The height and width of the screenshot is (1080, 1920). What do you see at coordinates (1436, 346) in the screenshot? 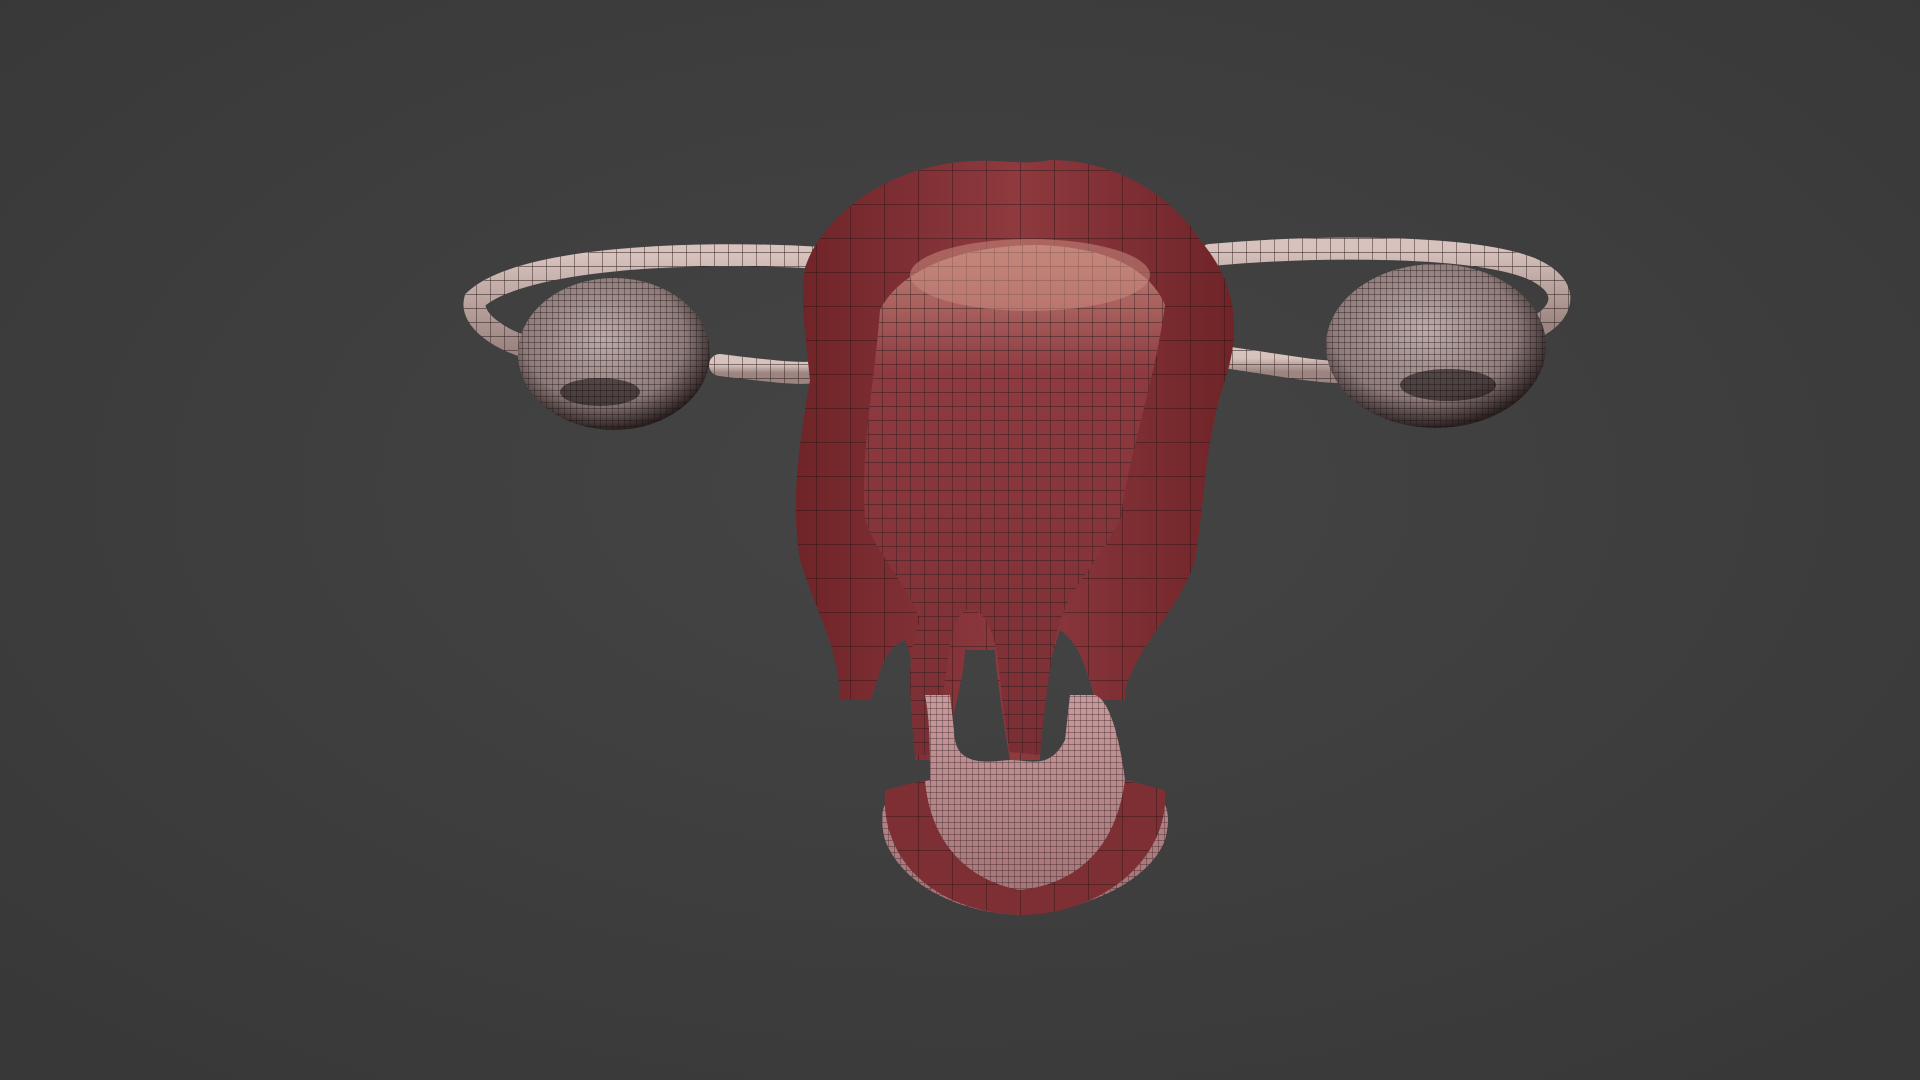
I see `ovary-right` at bounding box center [1436, 346].